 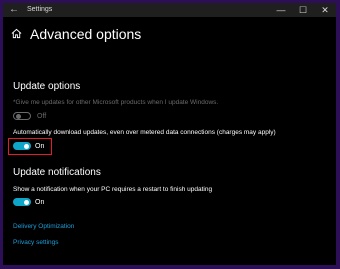 I want to click on update-notifications-heading: Update notifications, so click(x=57, y=172).